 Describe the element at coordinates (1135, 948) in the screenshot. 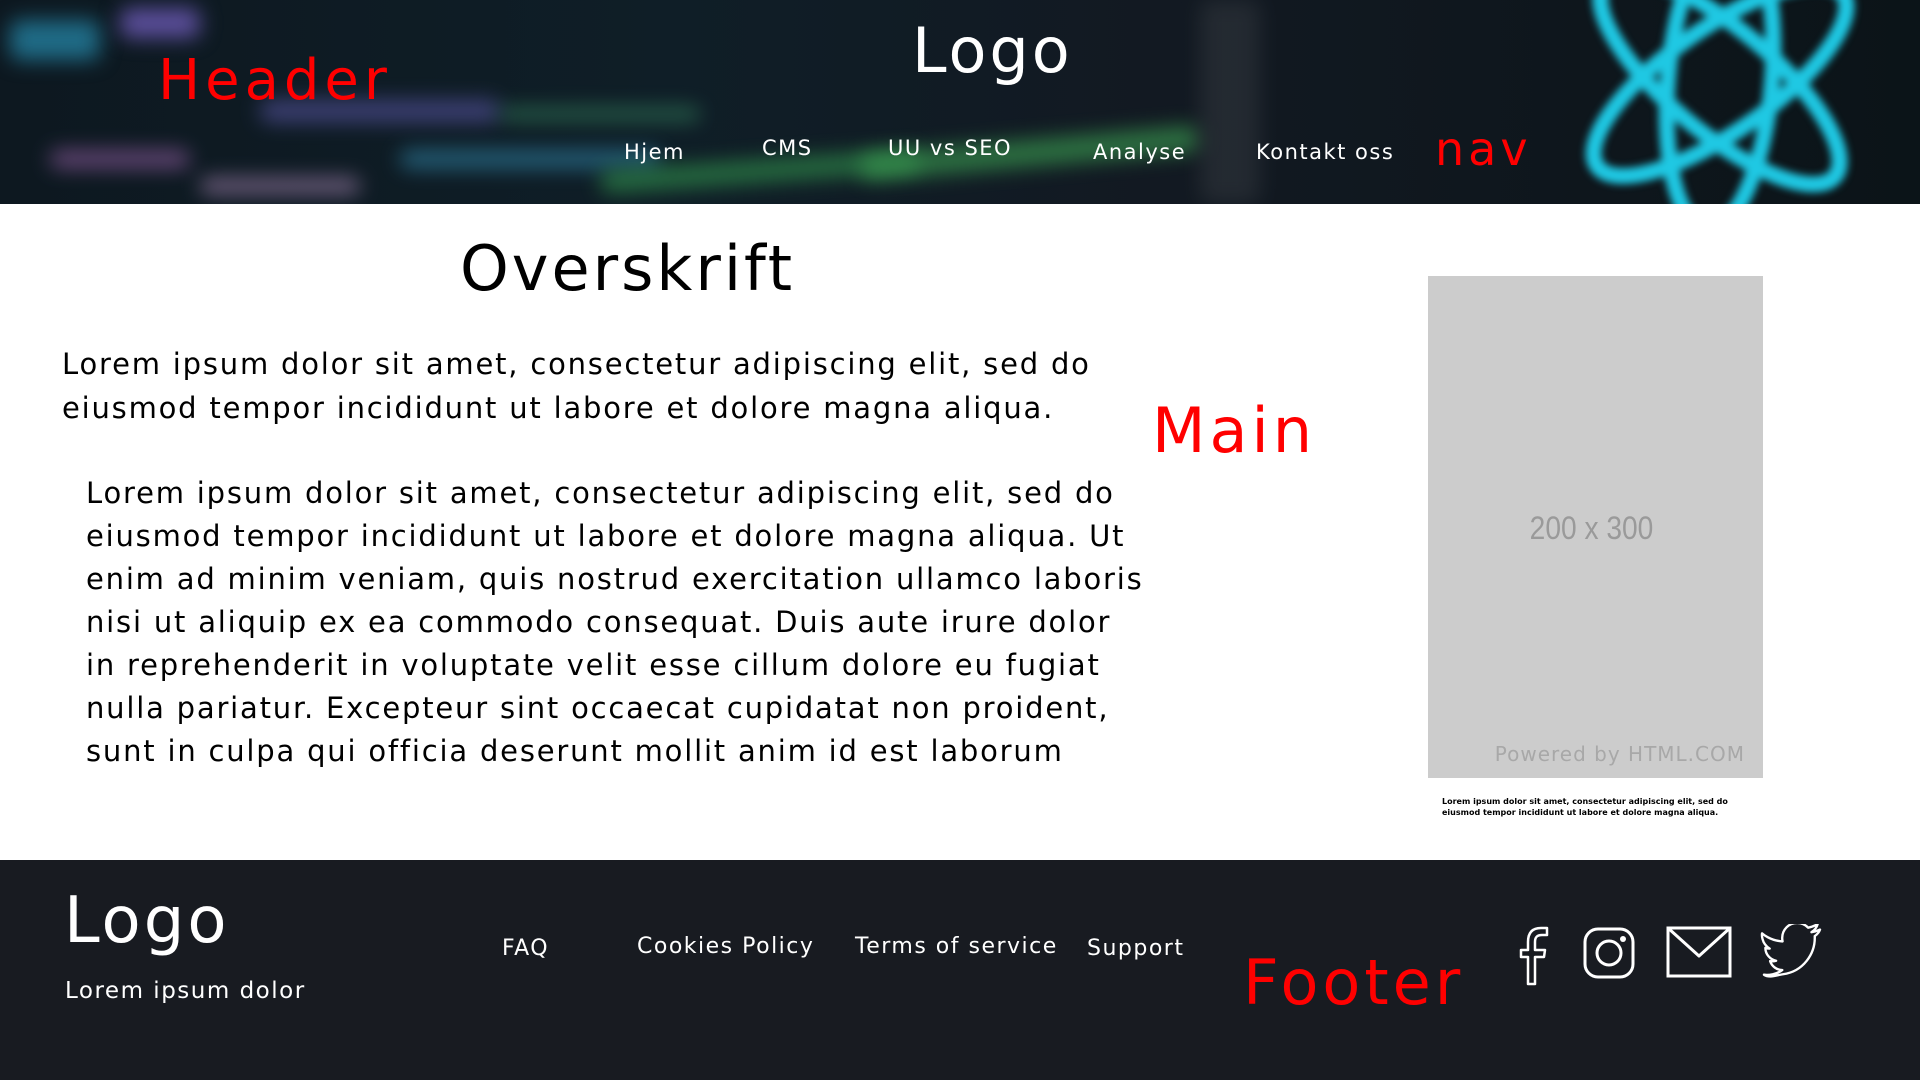

I see `footer-link-support: Support` at that location.